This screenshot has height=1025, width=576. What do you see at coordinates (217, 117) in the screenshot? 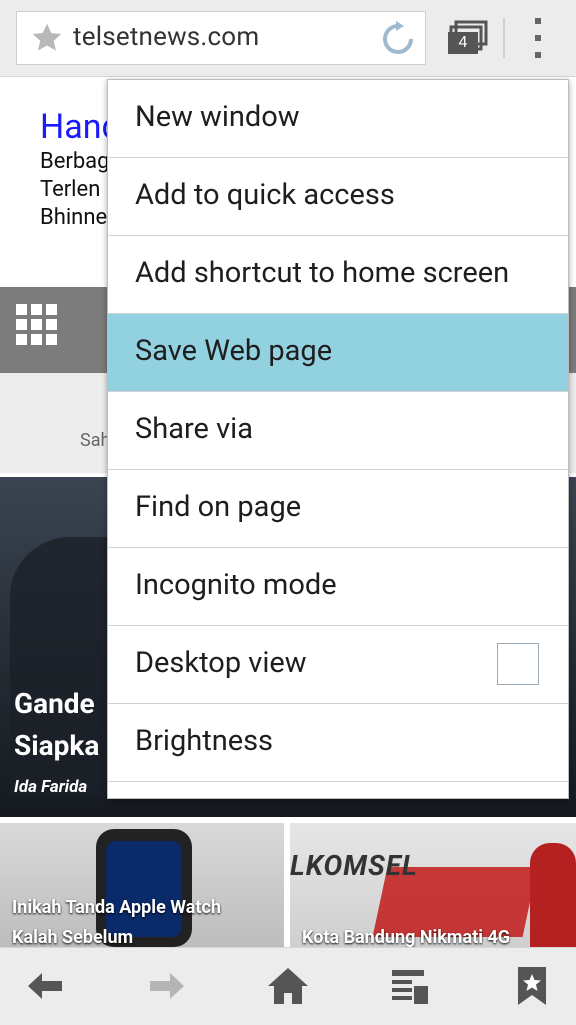
I see `menu-item-label: New window` at bounding box center [217, 117].